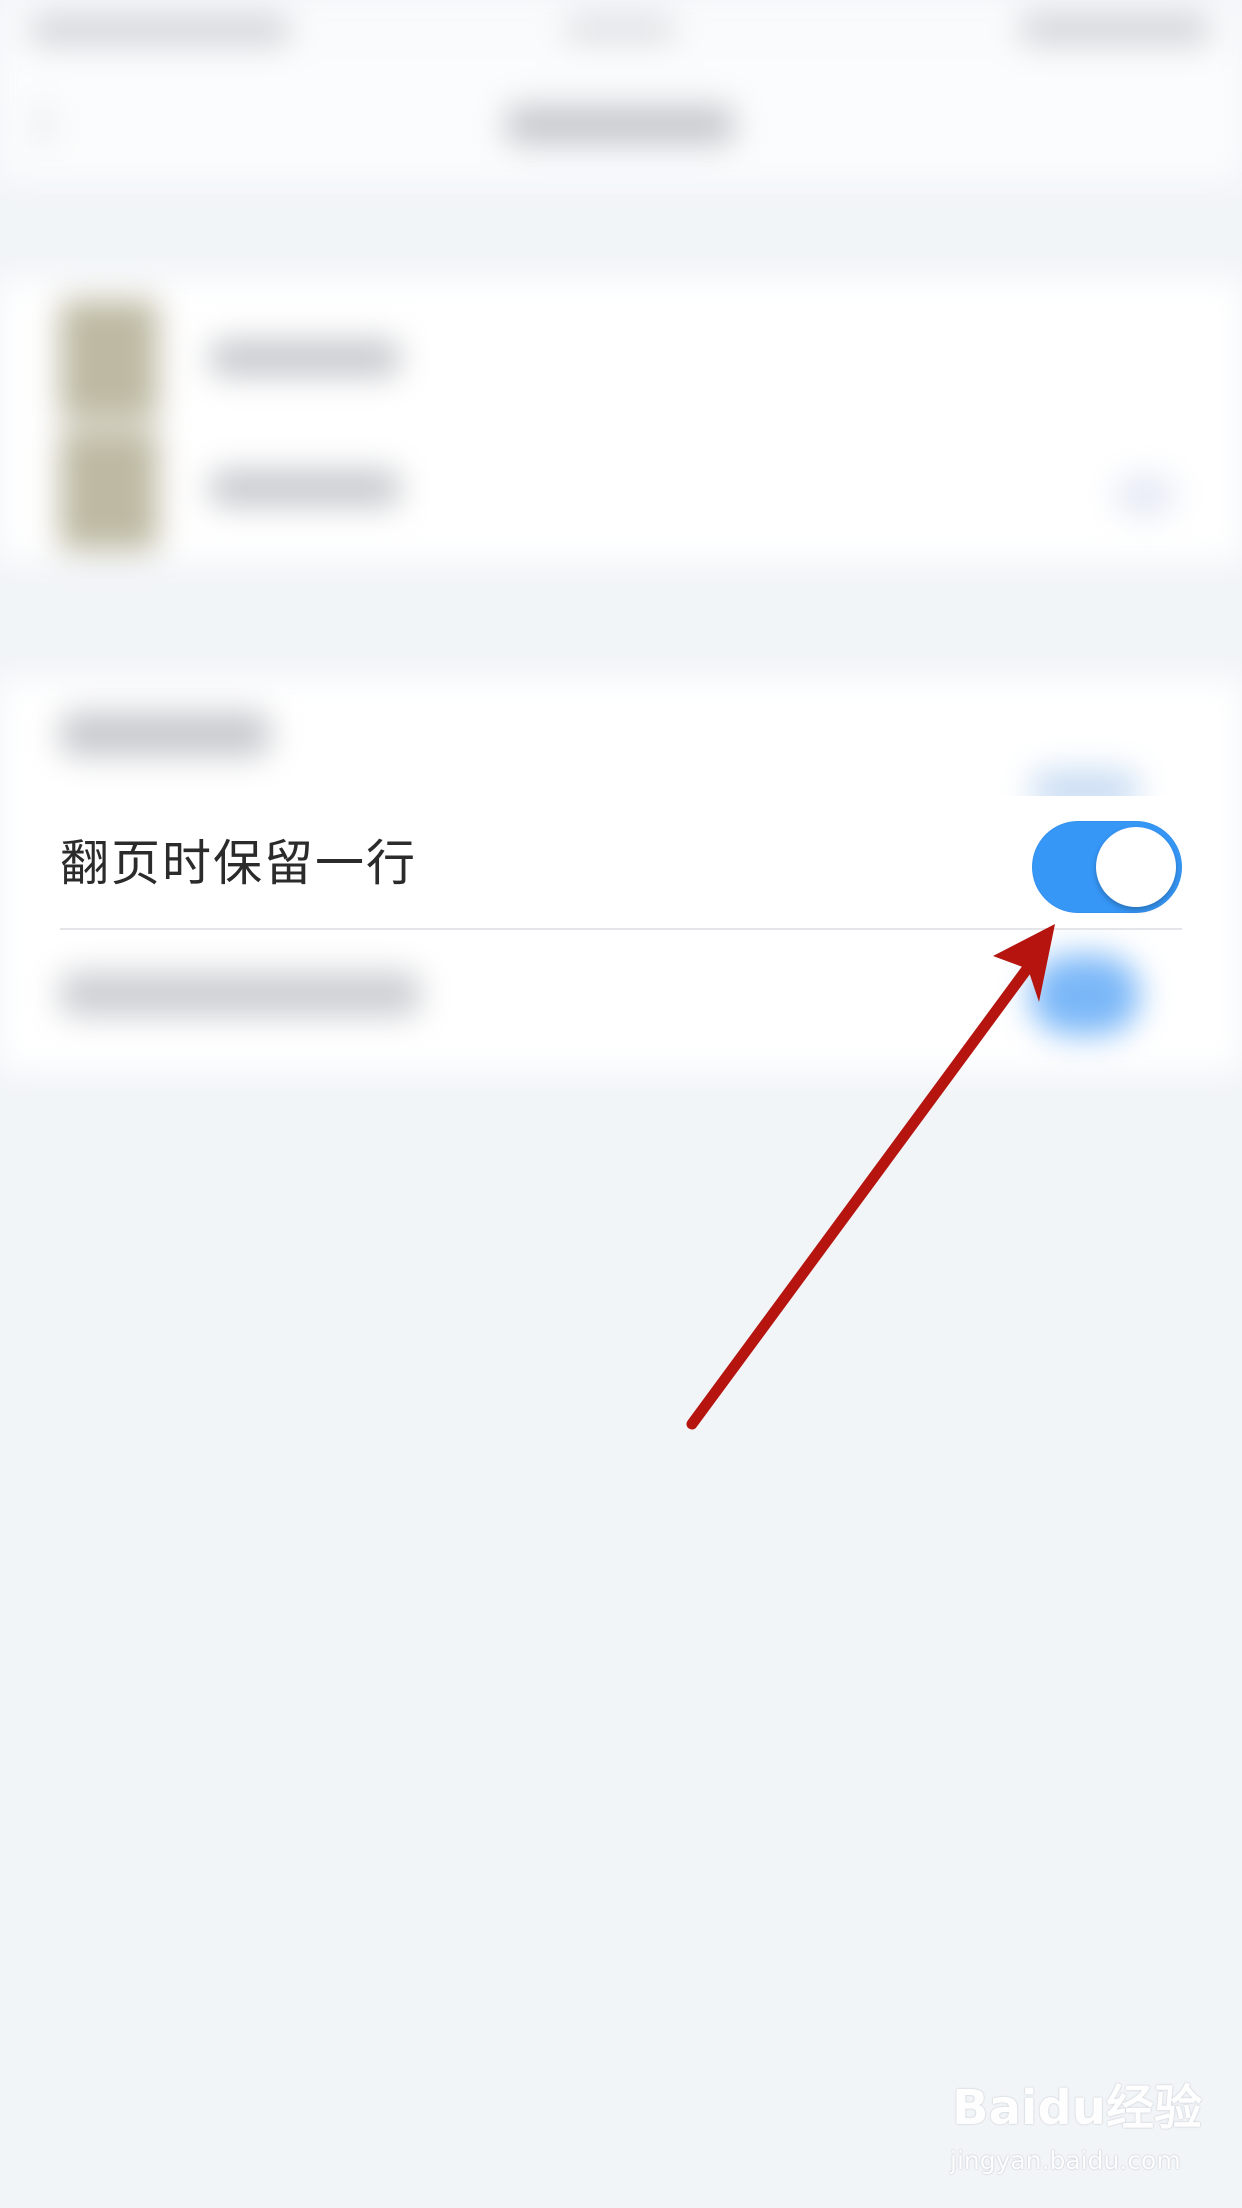 The width and height of the screenshot is (1242, 2208). I want to click on status-bar, so click(621, 30).